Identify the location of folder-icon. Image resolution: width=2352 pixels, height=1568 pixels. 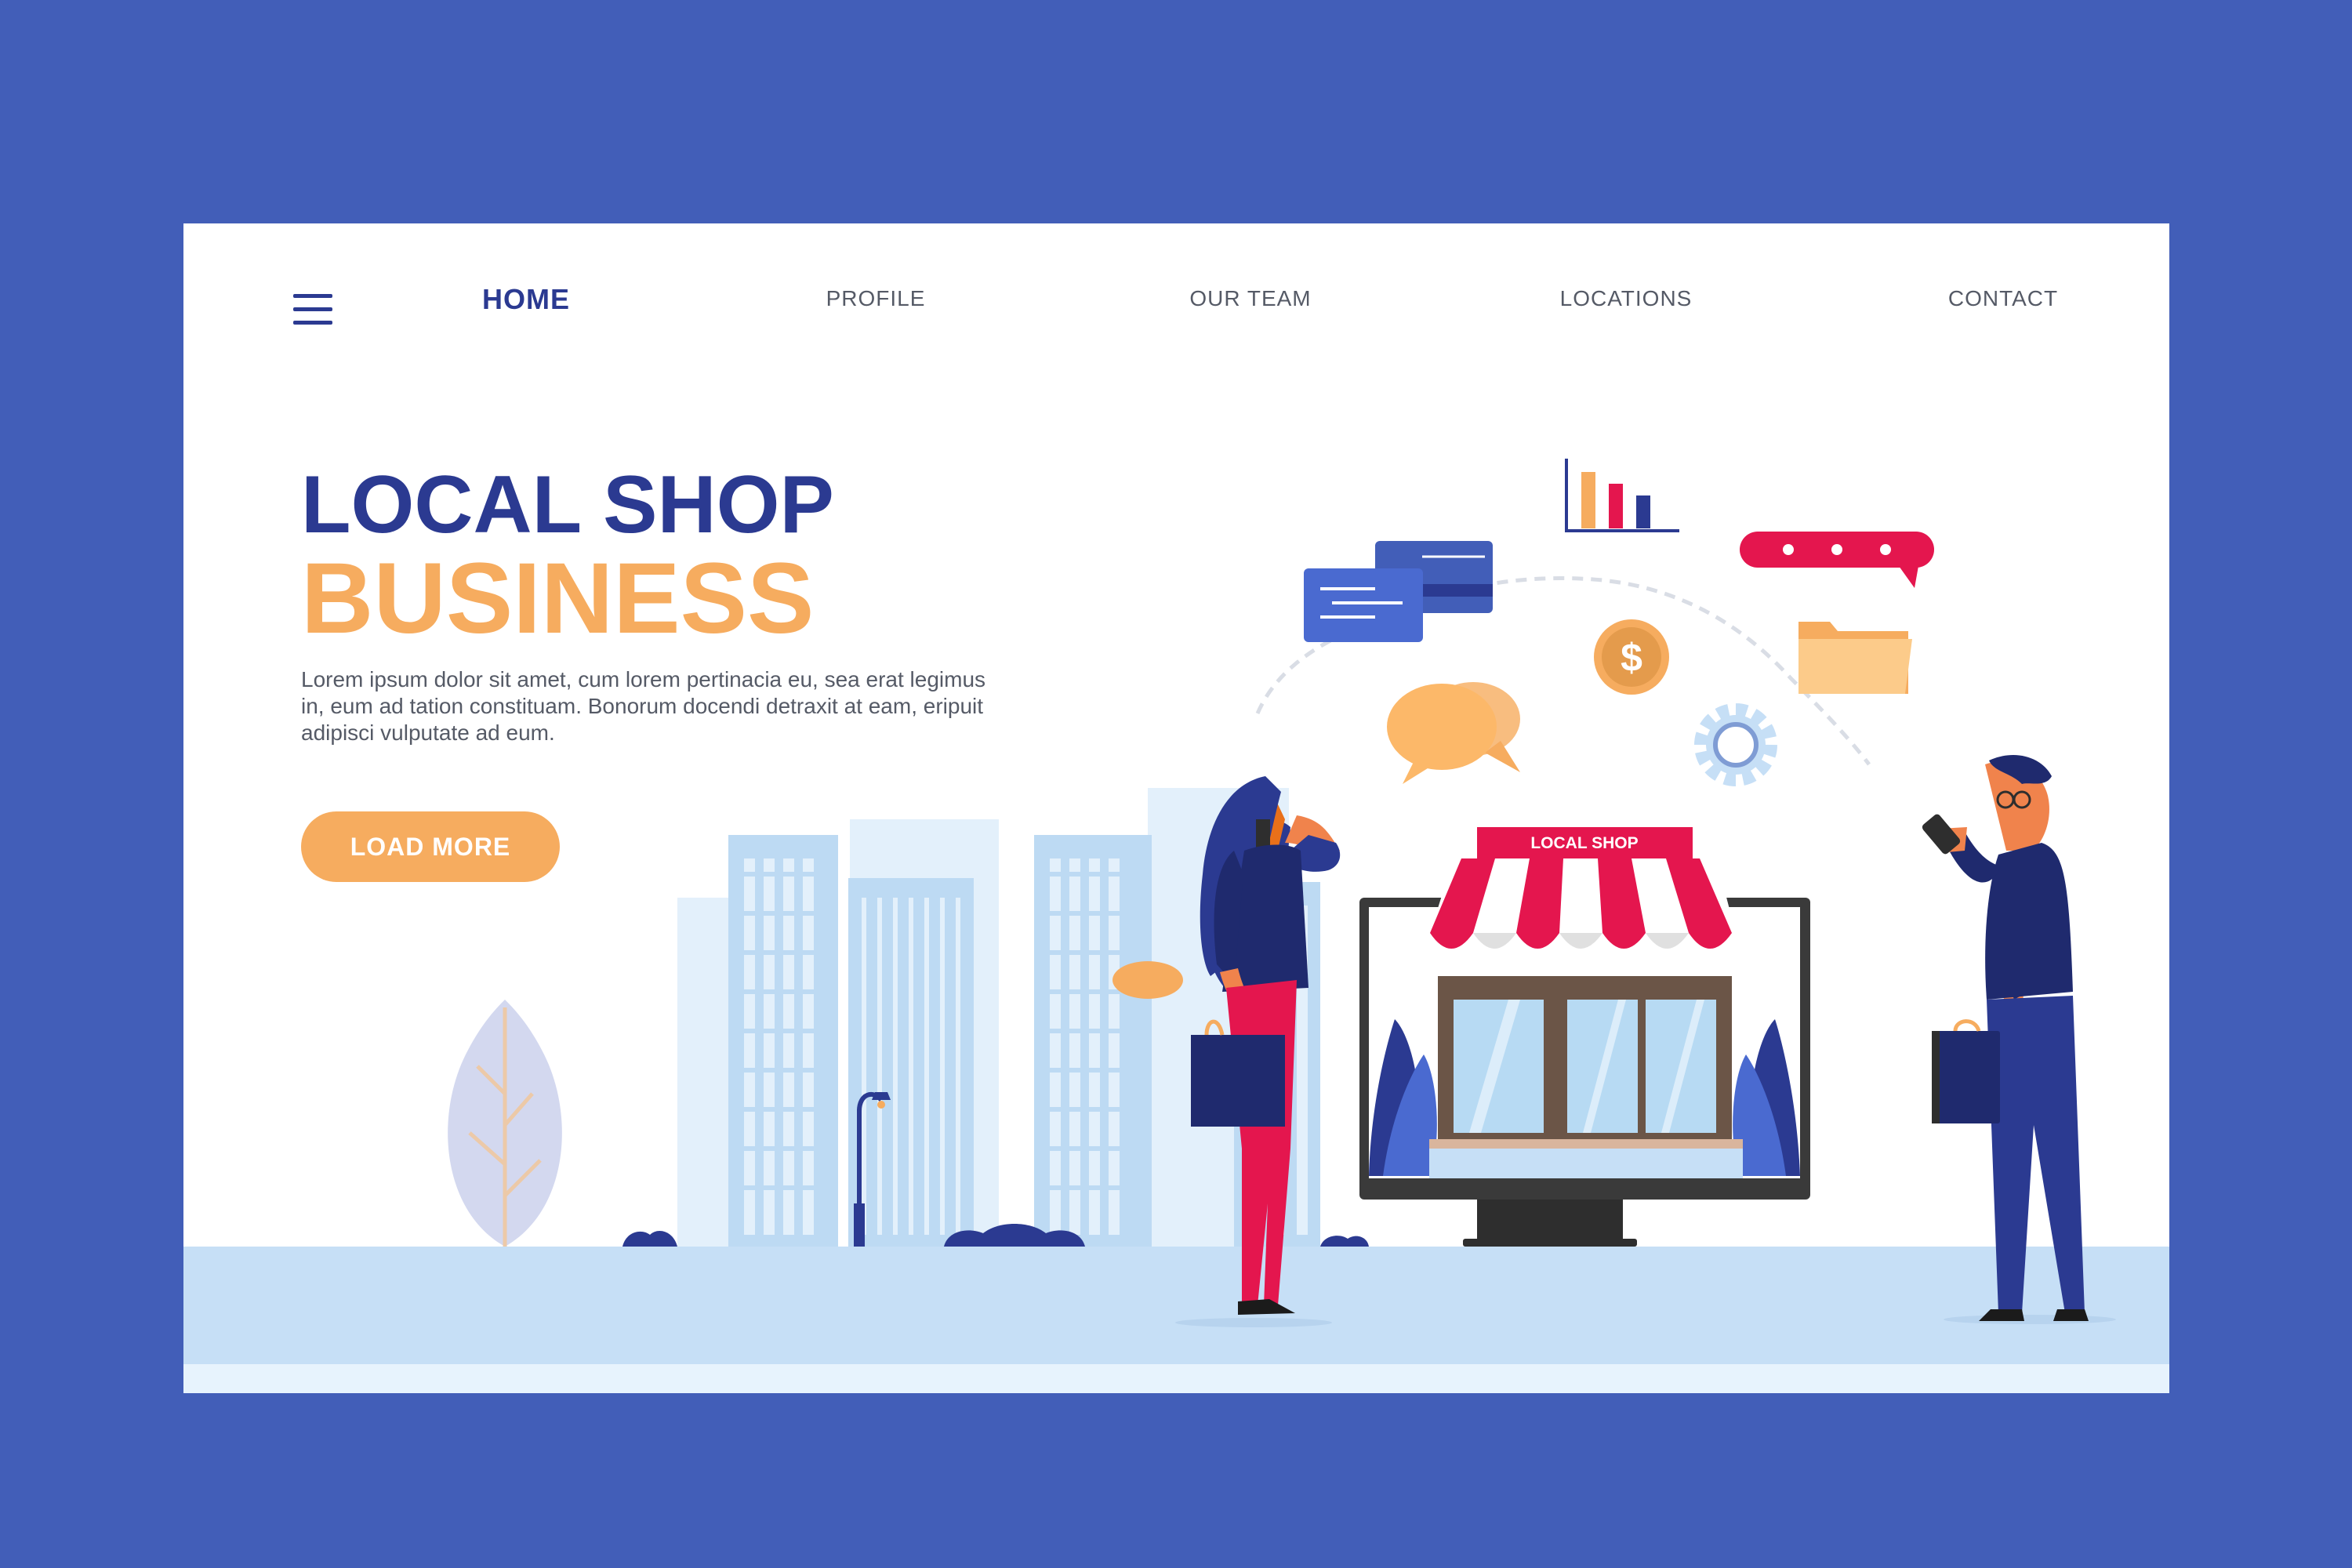
(1855, 658).